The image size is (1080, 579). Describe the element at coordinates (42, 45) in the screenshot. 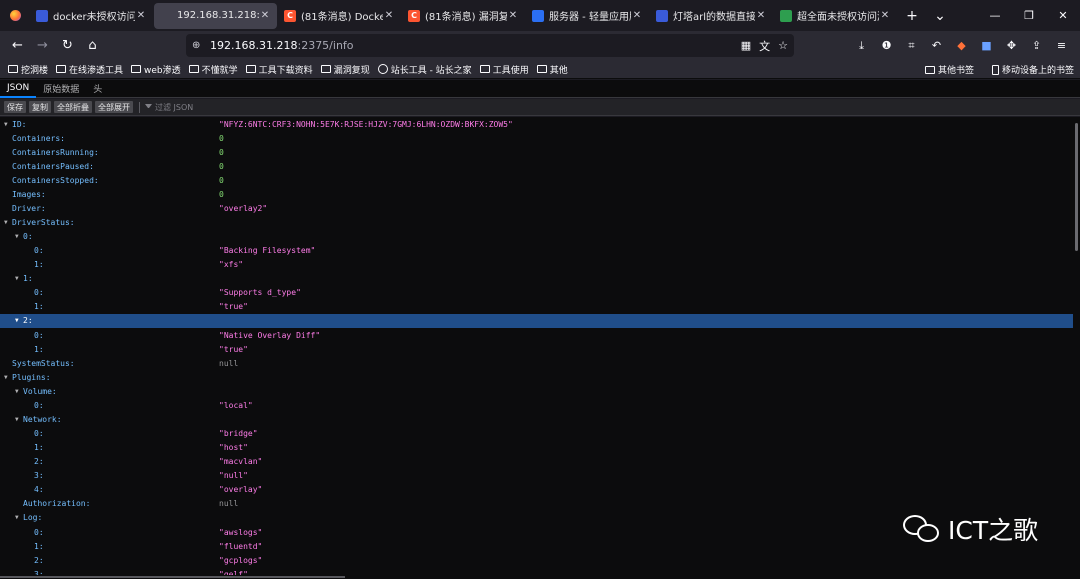

I see `forward-arrow-icon: →` at that location.